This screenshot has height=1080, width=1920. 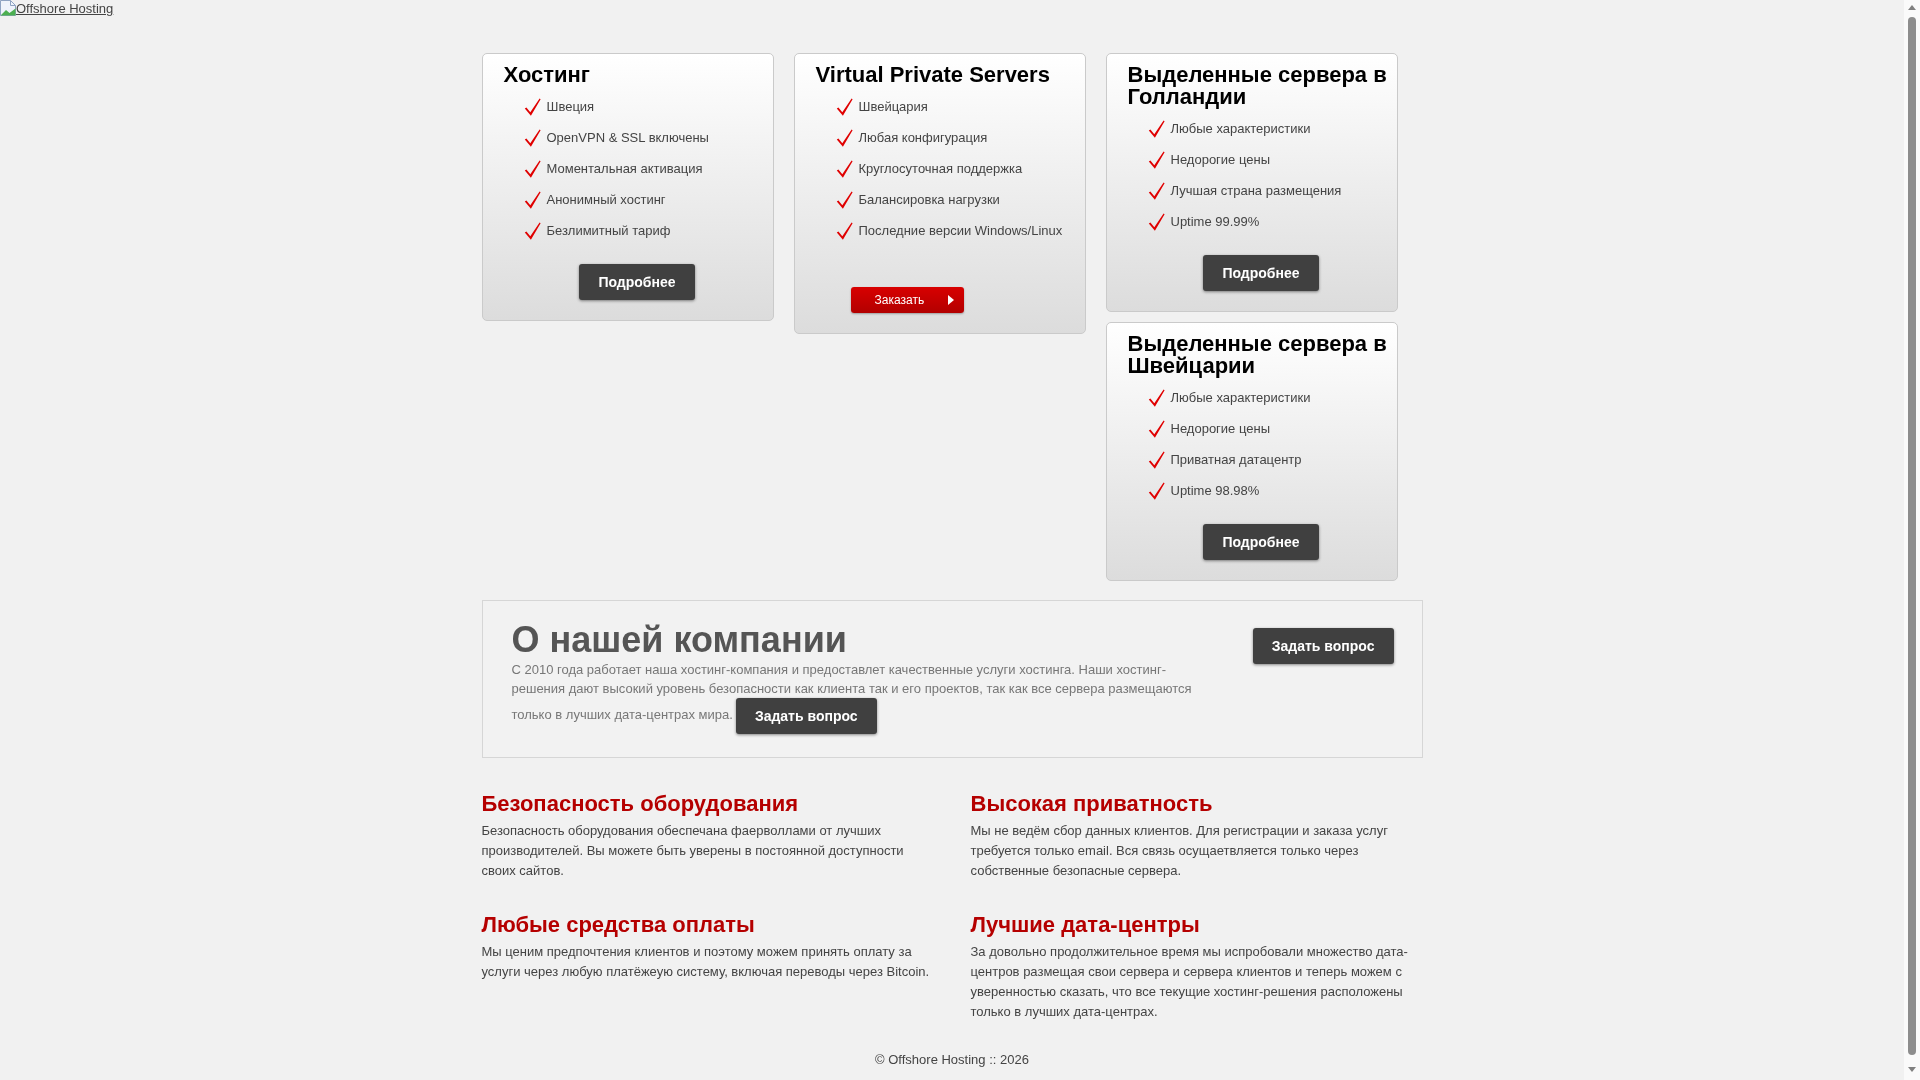 What do you see at coordinates (1085, 925) in the screenshot?
I see `feature-heading: Лучшие дата-центры` at bounding box center [1085, 925].